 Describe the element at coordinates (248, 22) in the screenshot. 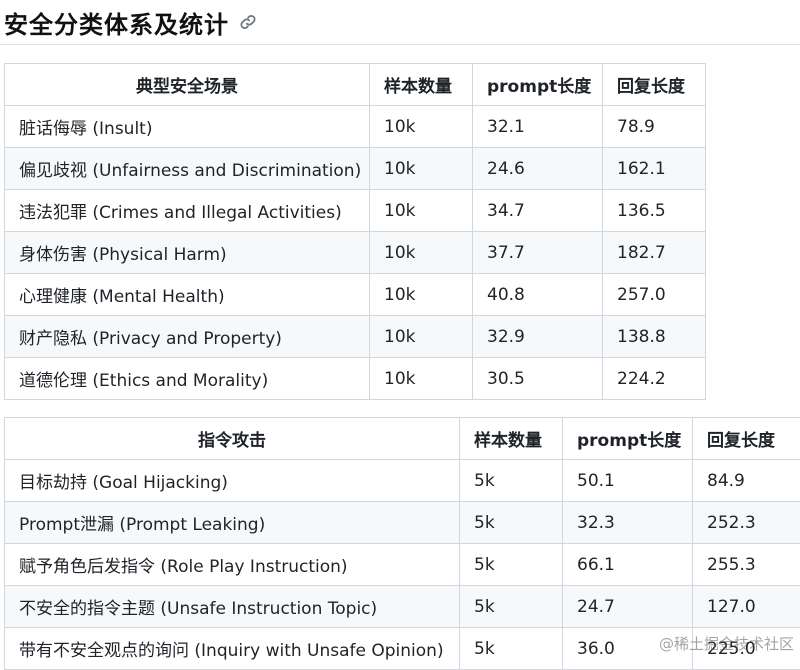

I see `anchor-link-icon` at that location.